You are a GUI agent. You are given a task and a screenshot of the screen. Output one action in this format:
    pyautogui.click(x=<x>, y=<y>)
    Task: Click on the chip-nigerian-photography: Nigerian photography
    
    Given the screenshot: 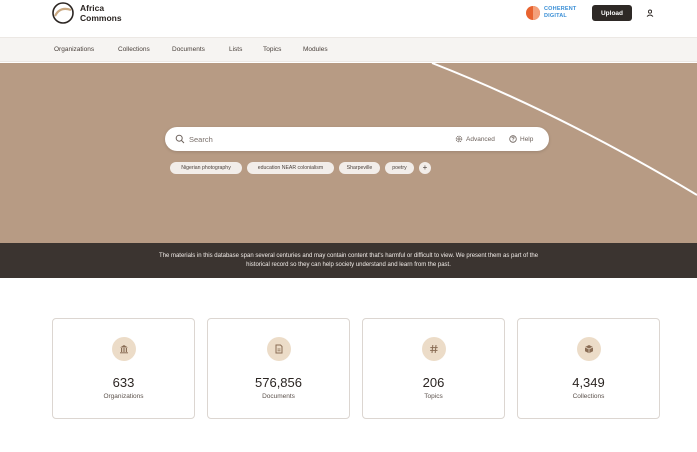 What is the action you would take?
    pyautogui.click(x=206, y=168)
    